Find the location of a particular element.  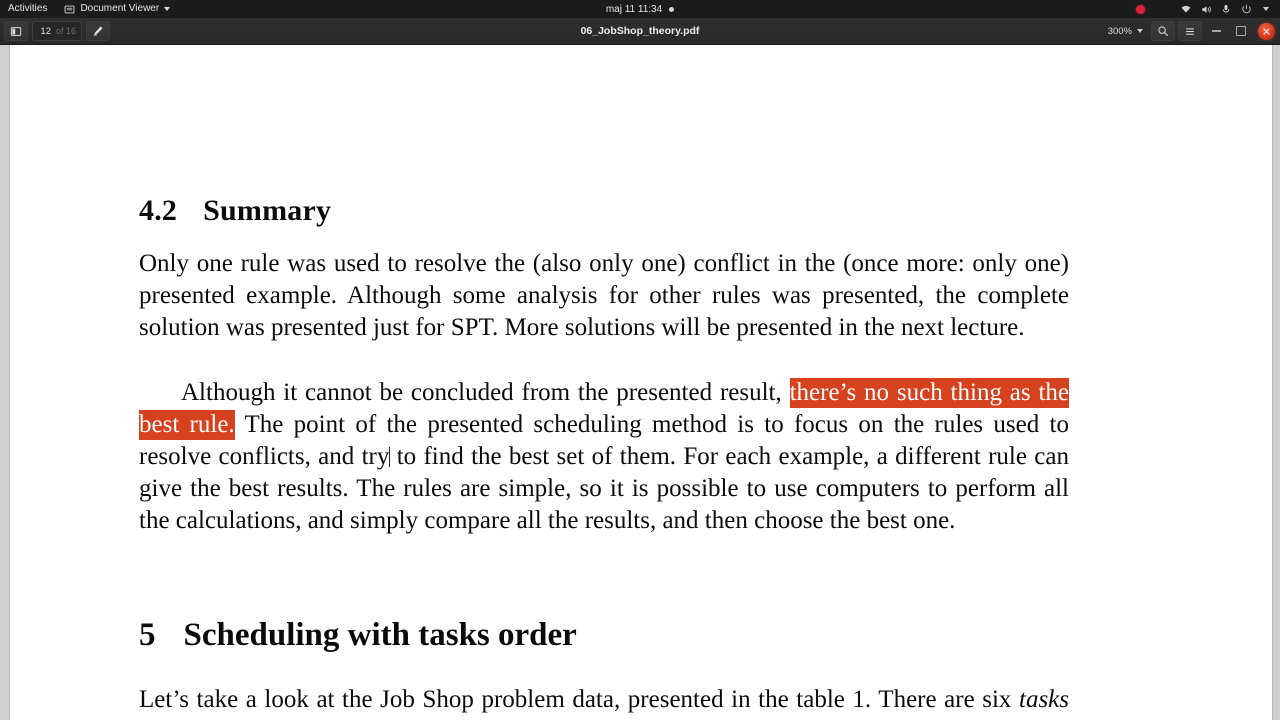

heading-5-title: Scheduling with tasks order is located at coordinates (380, 635).